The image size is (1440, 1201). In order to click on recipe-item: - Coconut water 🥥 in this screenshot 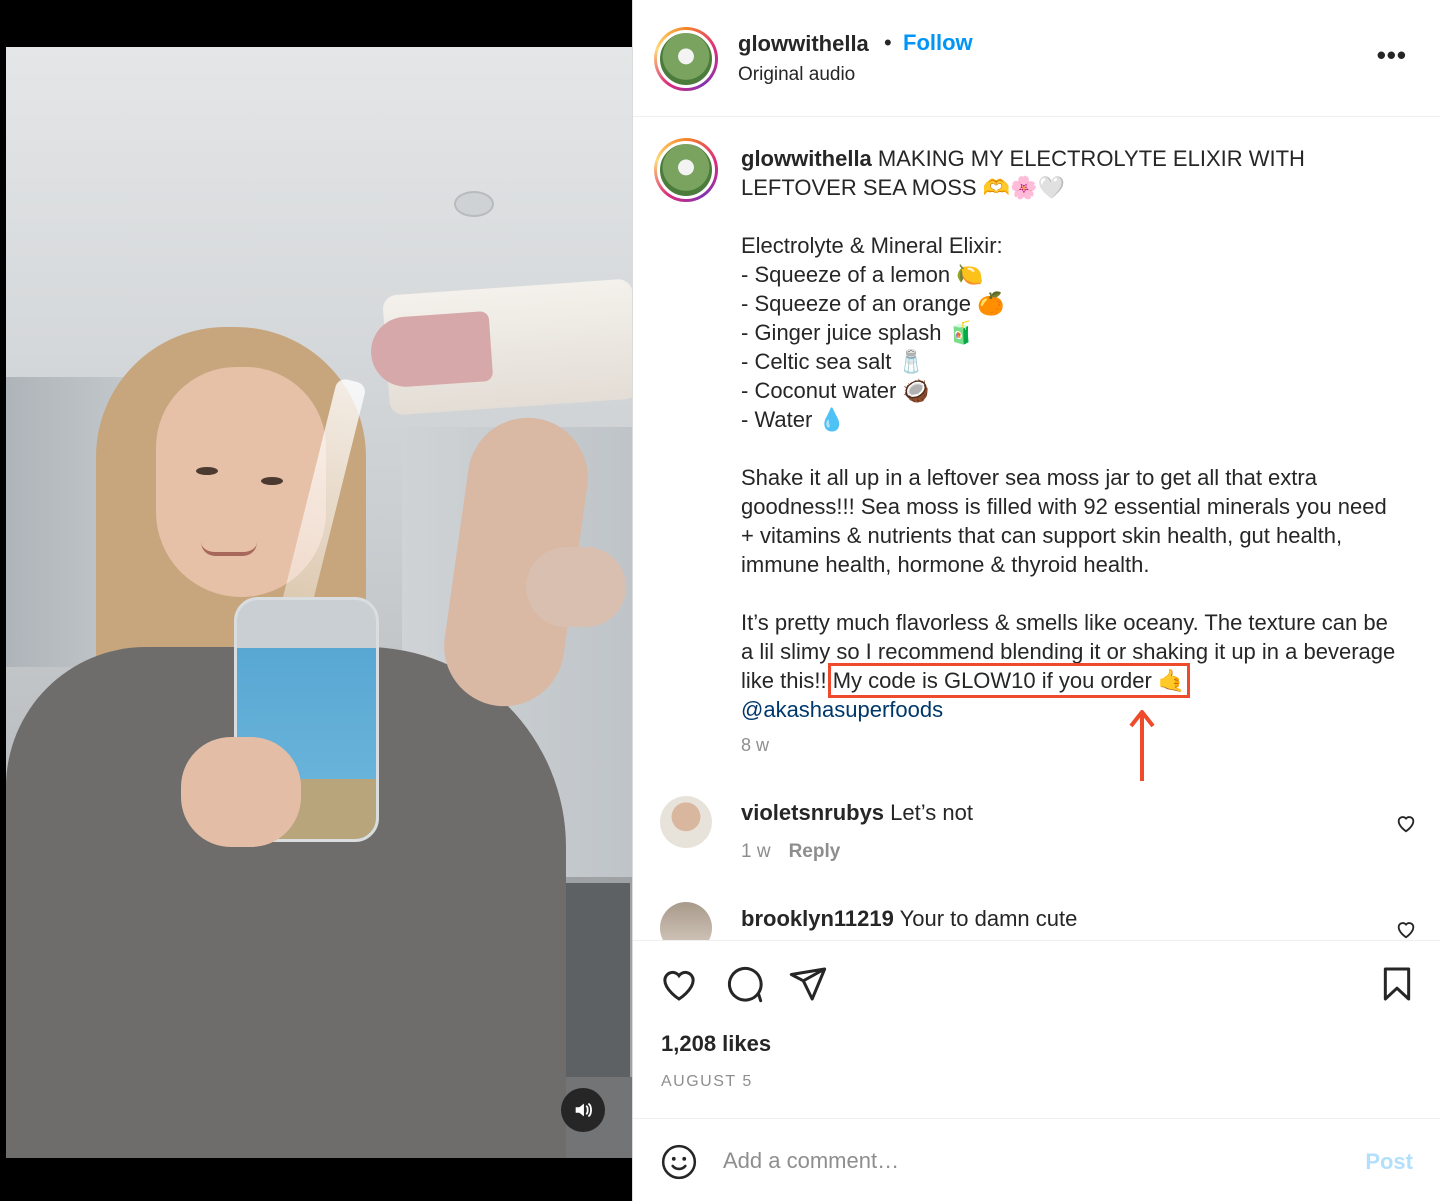, I will do `click(835, 390)`.